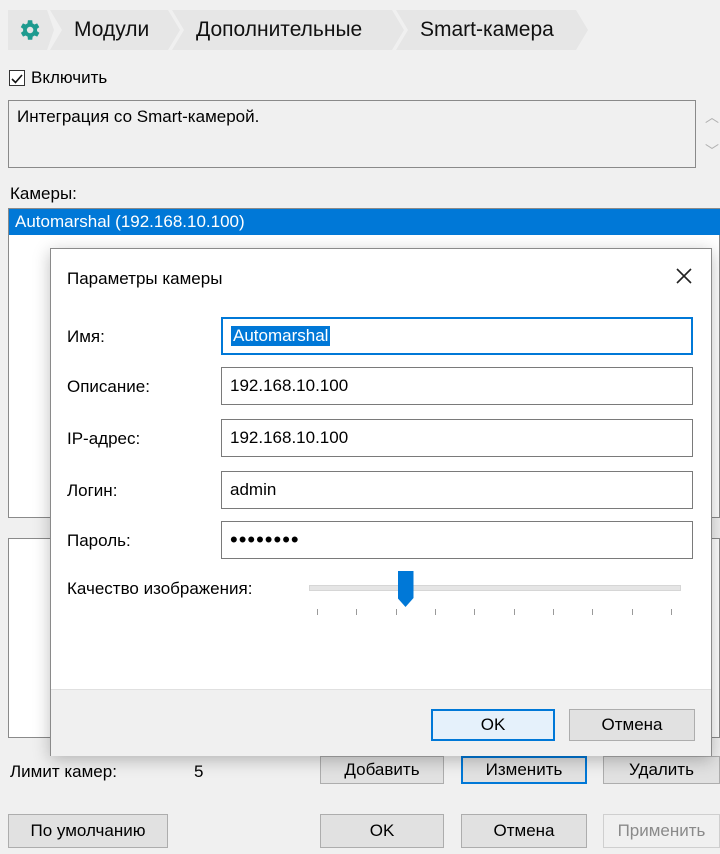  Describe the element at coordinates (457, 490) in the screenshot. I see `login-field: admin` at that location.